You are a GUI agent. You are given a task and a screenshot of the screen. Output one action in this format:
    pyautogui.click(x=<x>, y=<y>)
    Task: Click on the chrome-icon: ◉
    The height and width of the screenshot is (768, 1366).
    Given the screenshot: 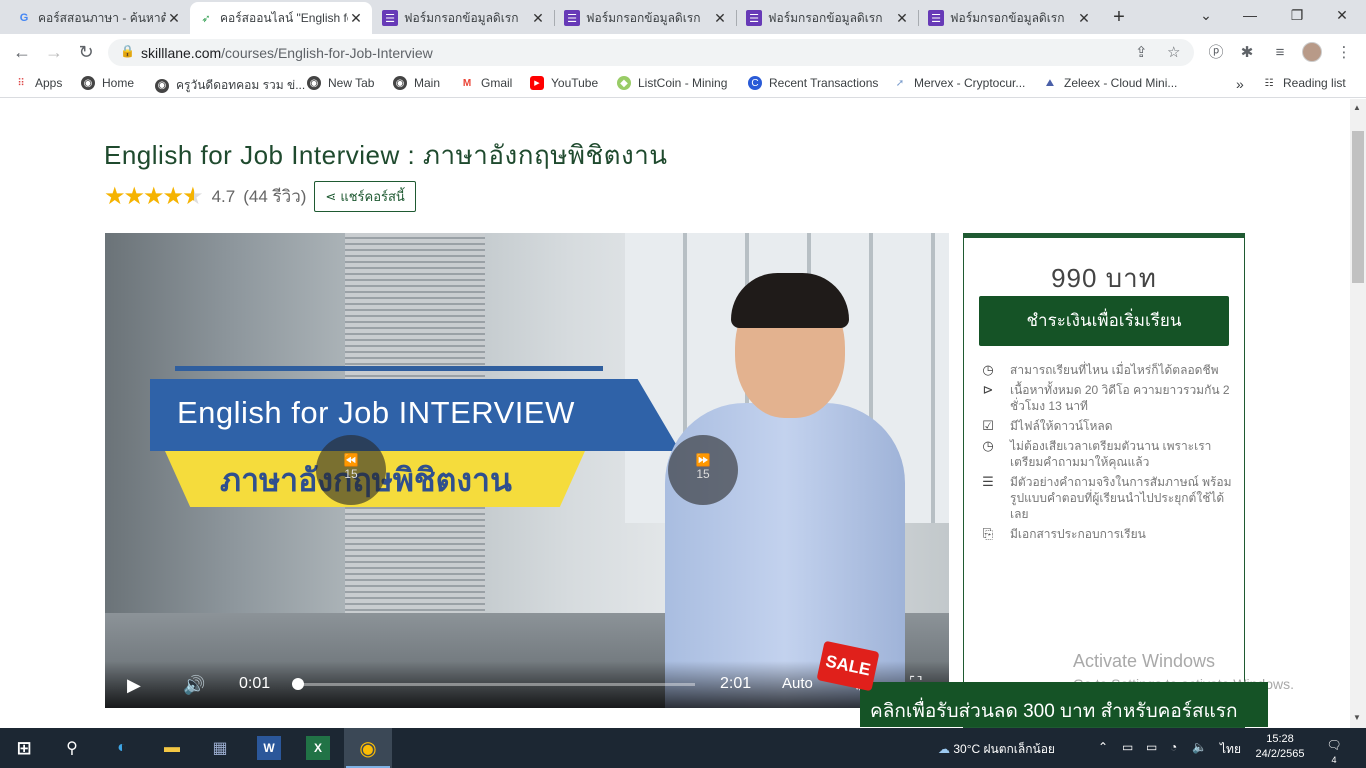 What is the action you would take?
    pyautogui.click(x=368, y=748)
    